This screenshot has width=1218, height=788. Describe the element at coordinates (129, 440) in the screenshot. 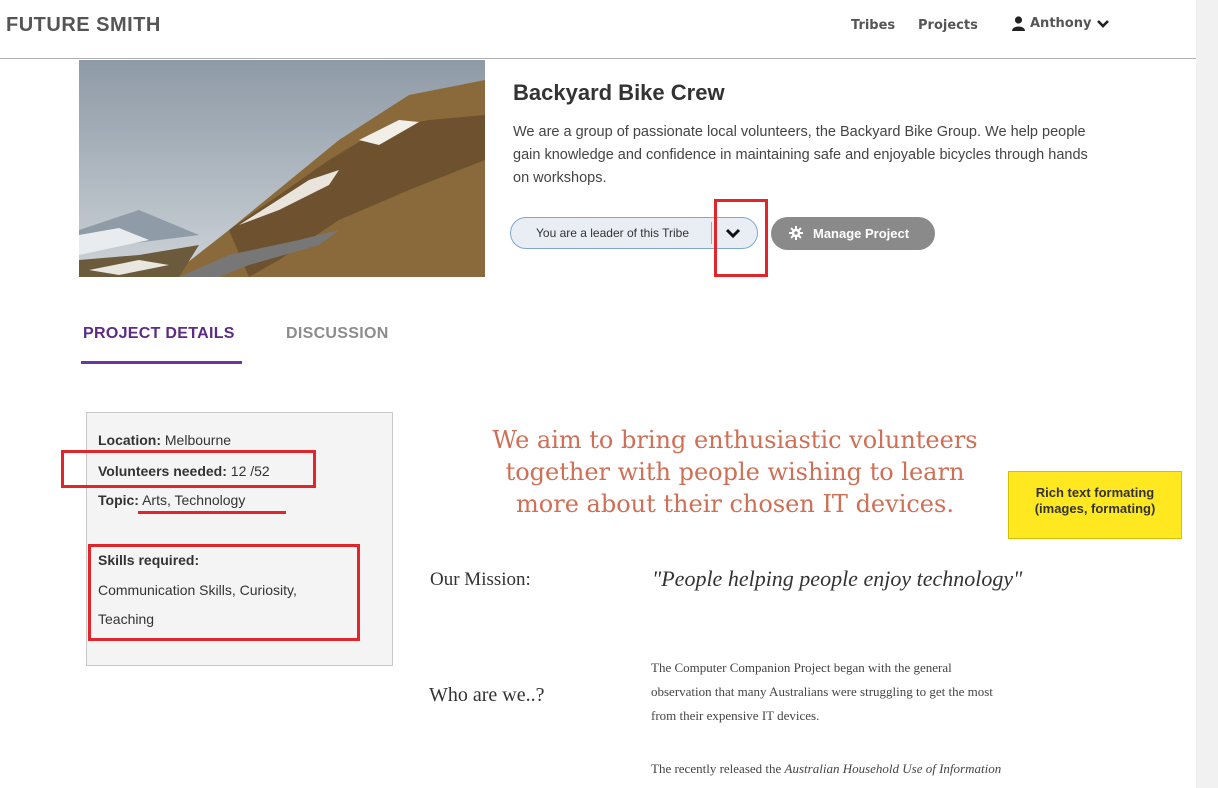

I see `location-label: Location:` at that location.